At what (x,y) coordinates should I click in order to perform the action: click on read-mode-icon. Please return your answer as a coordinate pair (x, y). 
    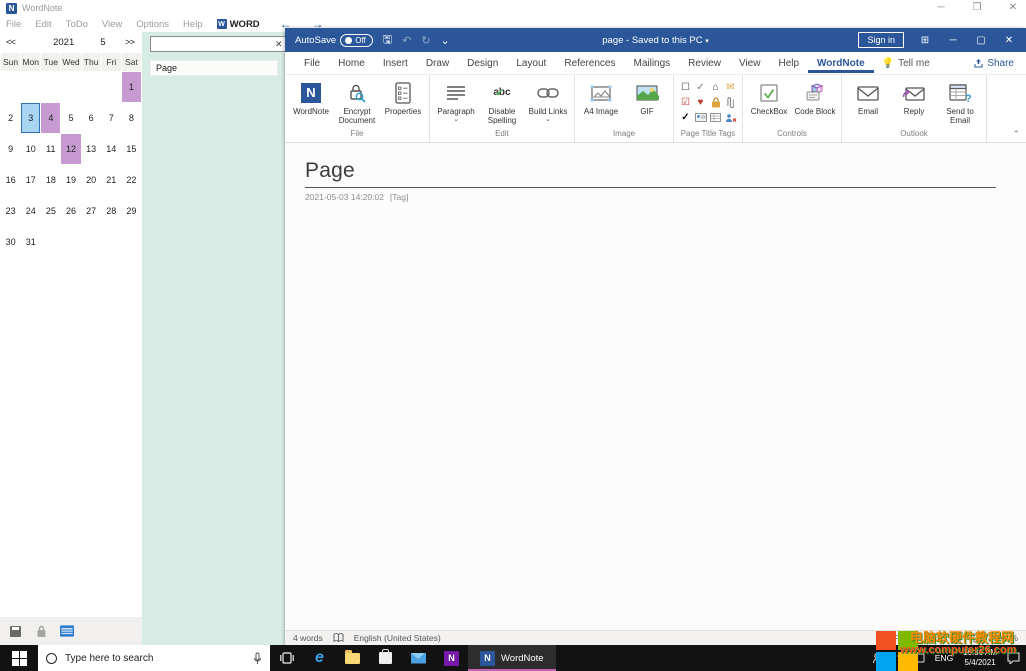
    Looking at the image, I should click on (934, 638).